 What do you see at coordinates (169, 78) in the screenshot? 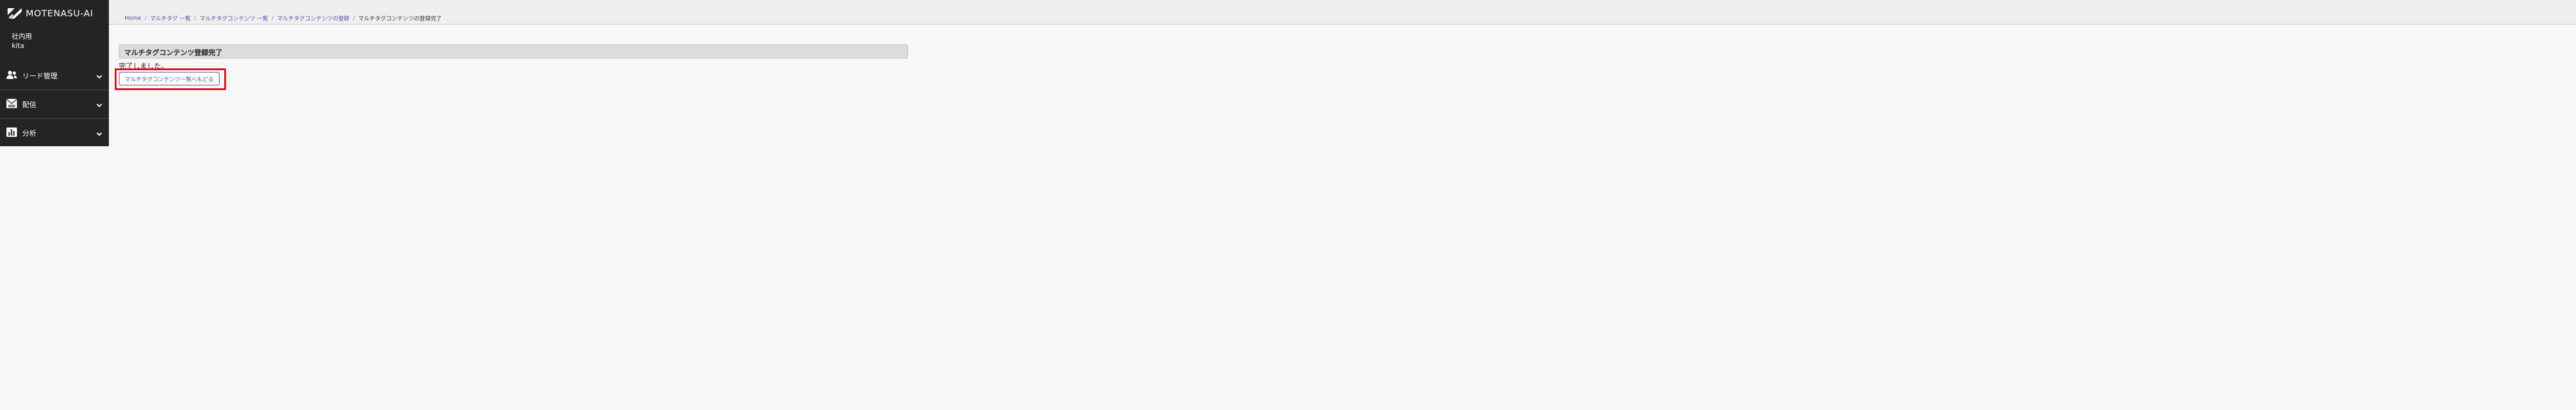
I see `back-to-list-button: マルチタグコンテンツ一覧へもどる` at bounding box center [169, 78].